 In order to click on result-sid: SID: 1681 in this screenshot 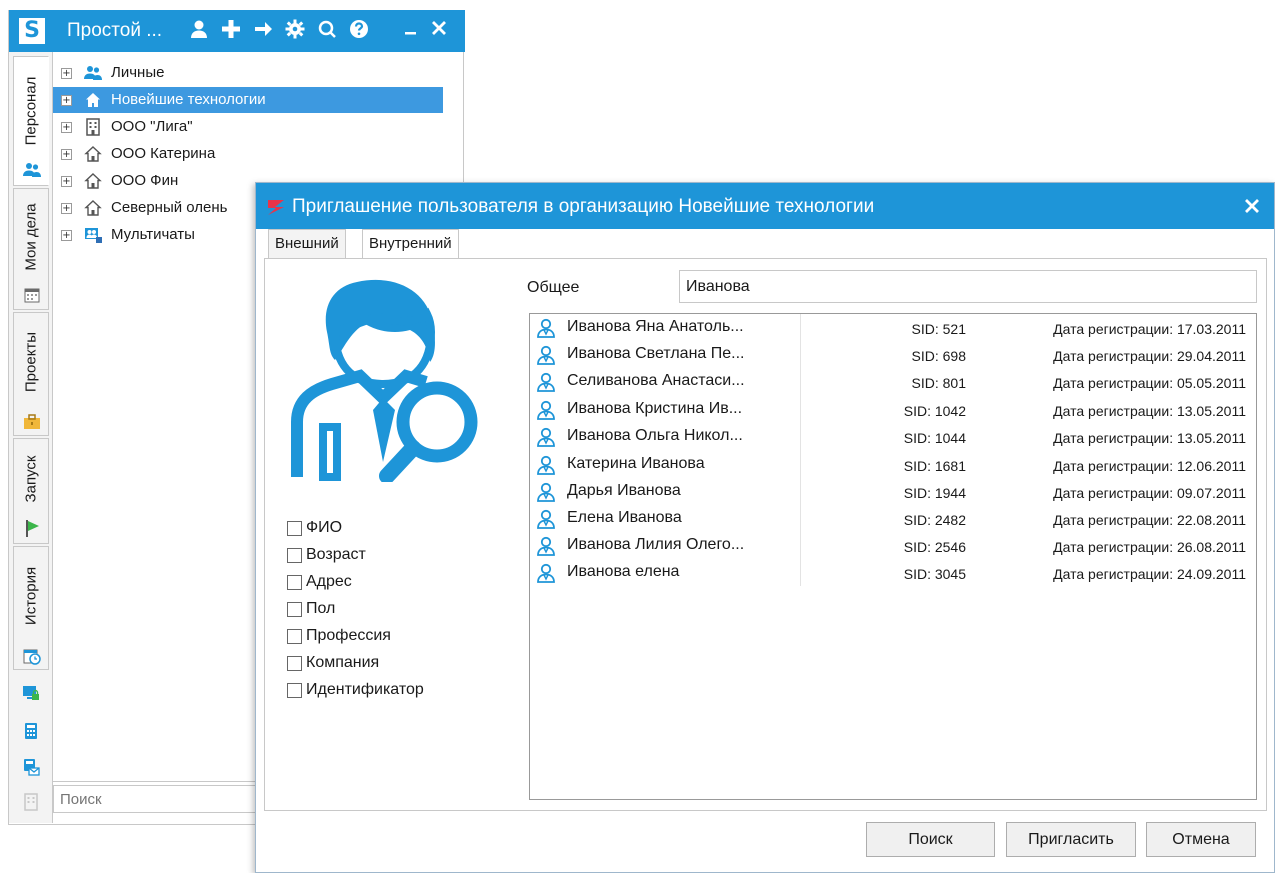, I will do `click(934, 466)`.